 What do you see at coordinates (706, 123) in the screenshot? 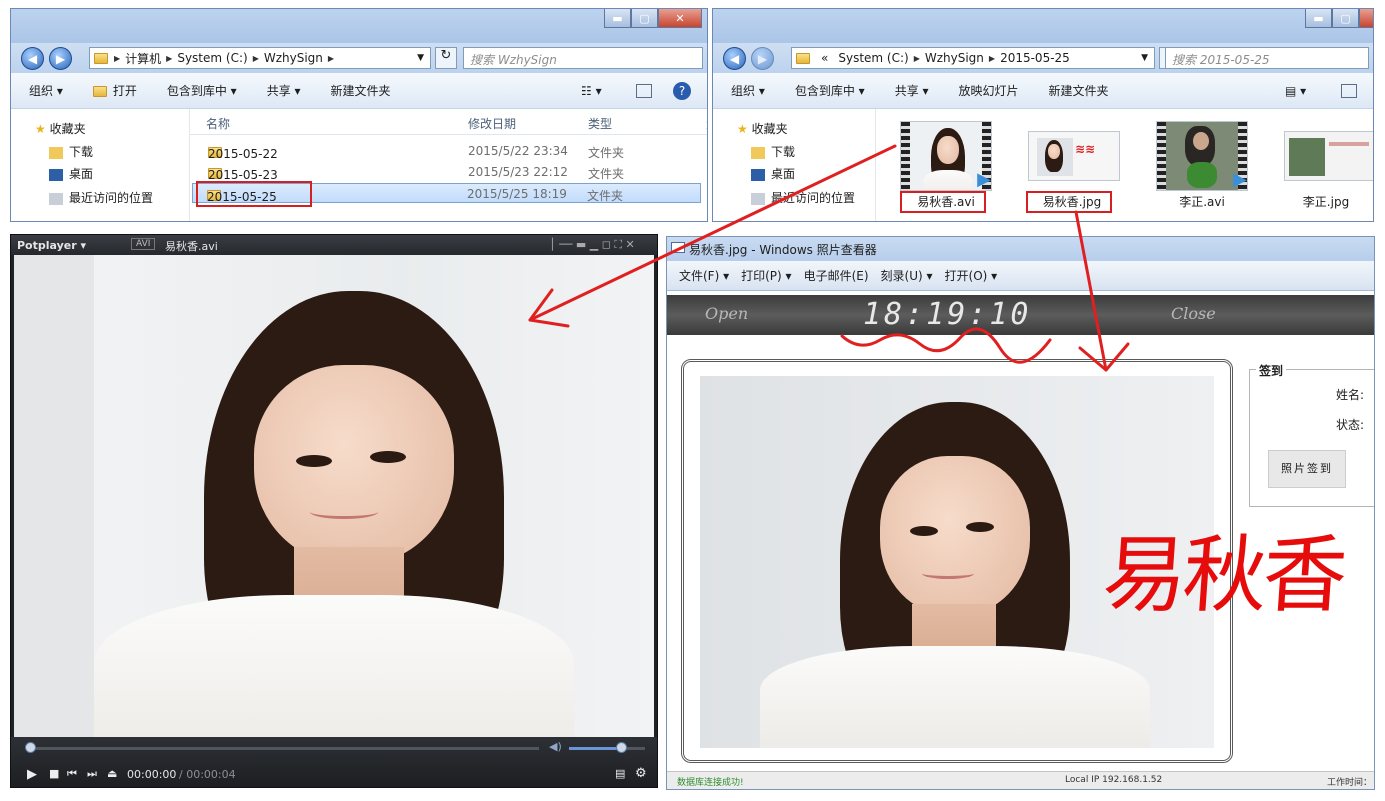
I see `column-size: 大` at bounding box center [706, 123].